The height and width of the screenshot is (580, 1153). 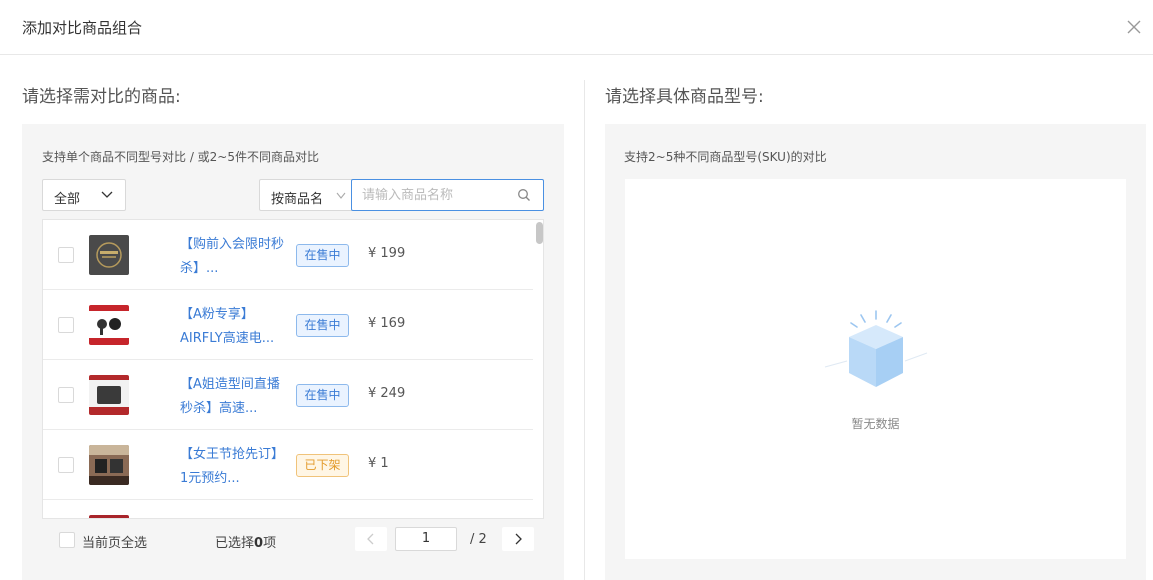 I want to click on product-row: 【购前入会限时秒杀】... 在售中 ¥ 199, so click(x=288, y=255).